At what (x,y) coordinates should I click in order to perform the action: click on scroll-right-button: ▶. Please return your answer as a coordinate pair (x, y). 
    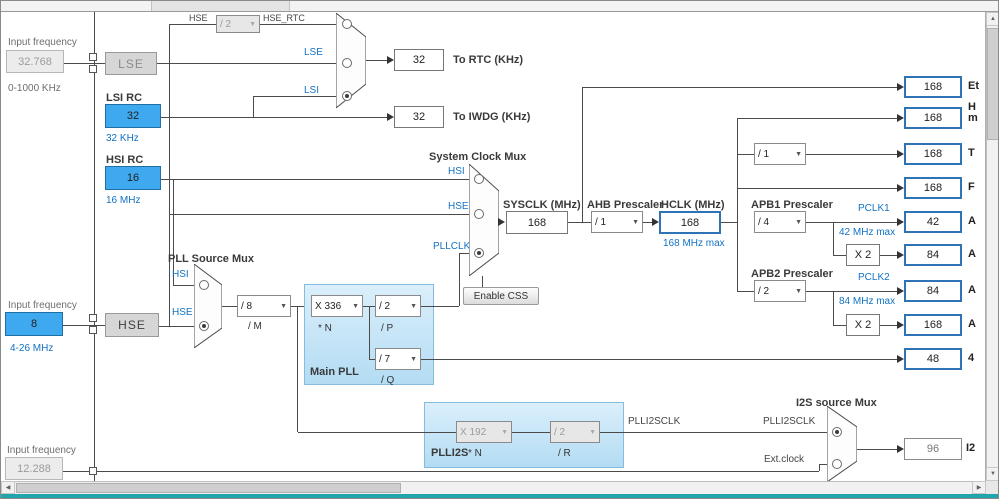
    Looking at the image, I should click on (979, 487).